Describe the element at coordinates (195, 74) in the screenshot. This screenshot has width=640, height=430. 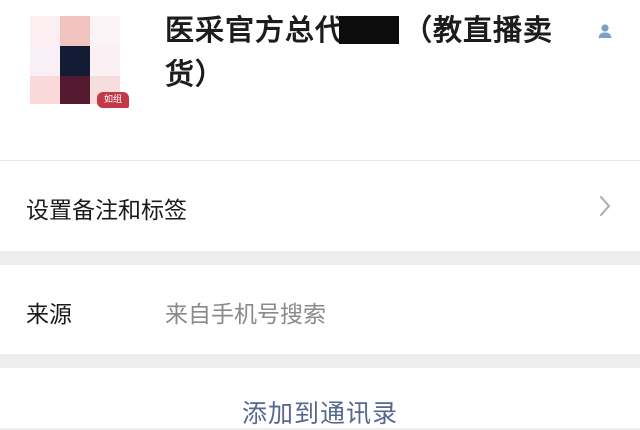
I see `contact-name-line2: 货）` at that location.